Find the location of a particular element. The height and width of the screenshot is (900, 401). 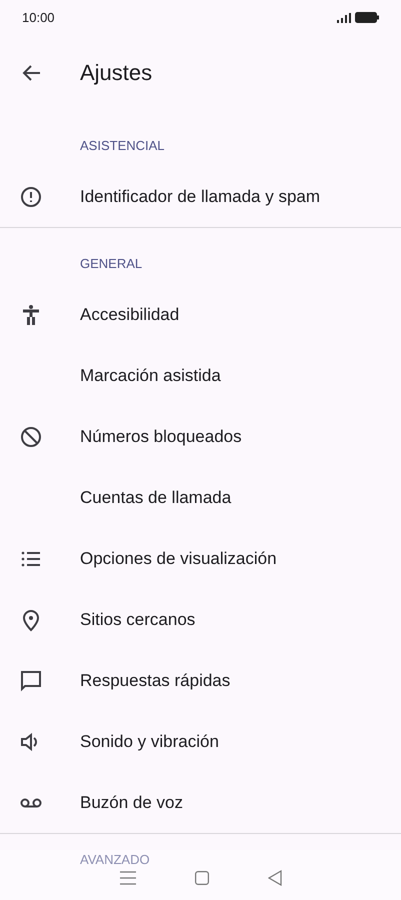

section-header: AVANZADO is located at coordinates (115, 859).